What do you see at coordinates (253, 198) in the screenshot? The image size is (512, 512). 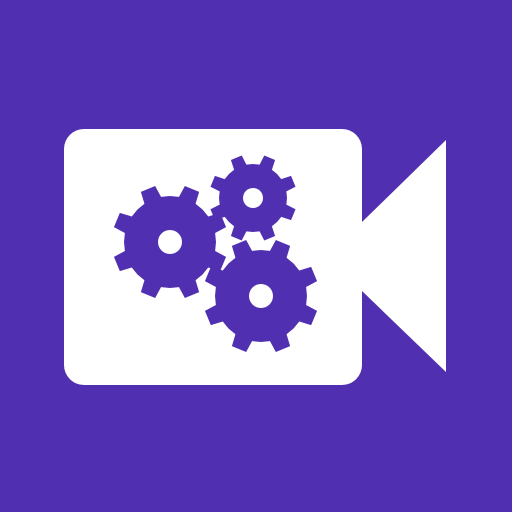 I see `gear-top-hole` at bounding box center [253, 198].